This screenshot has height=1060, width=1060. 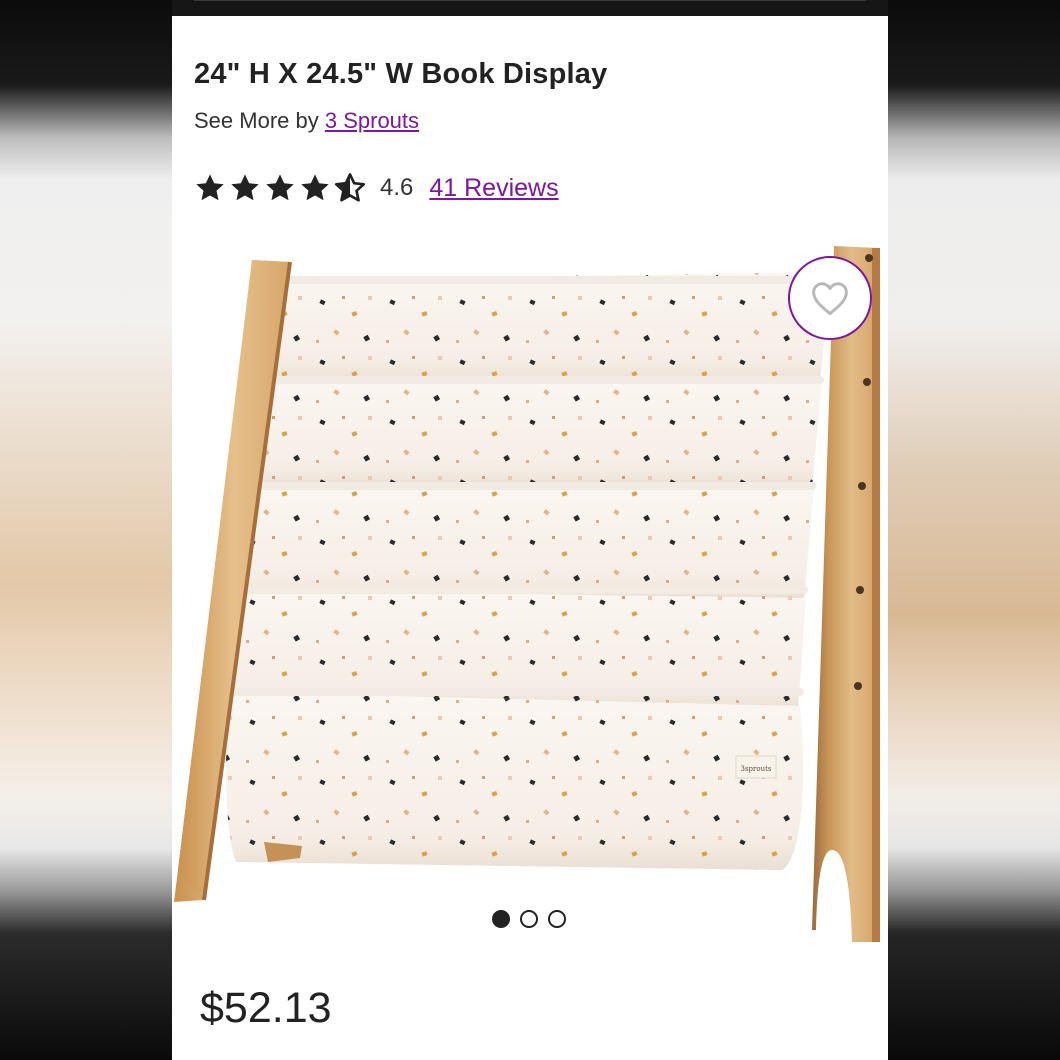 What do you see at coordinates (530, 0) in the screenshot?
I see `top-bar-edge` at bounding box center [530, 0].